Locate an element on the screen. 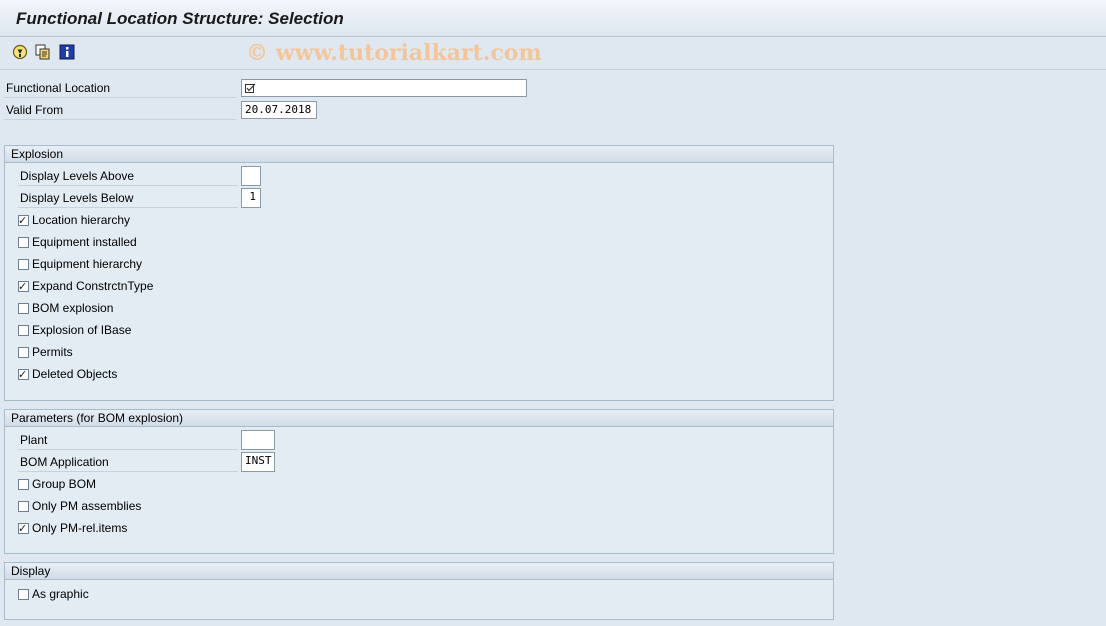  location-hierarchy-label: Location hierarchy is located at coordinates (81, 220).